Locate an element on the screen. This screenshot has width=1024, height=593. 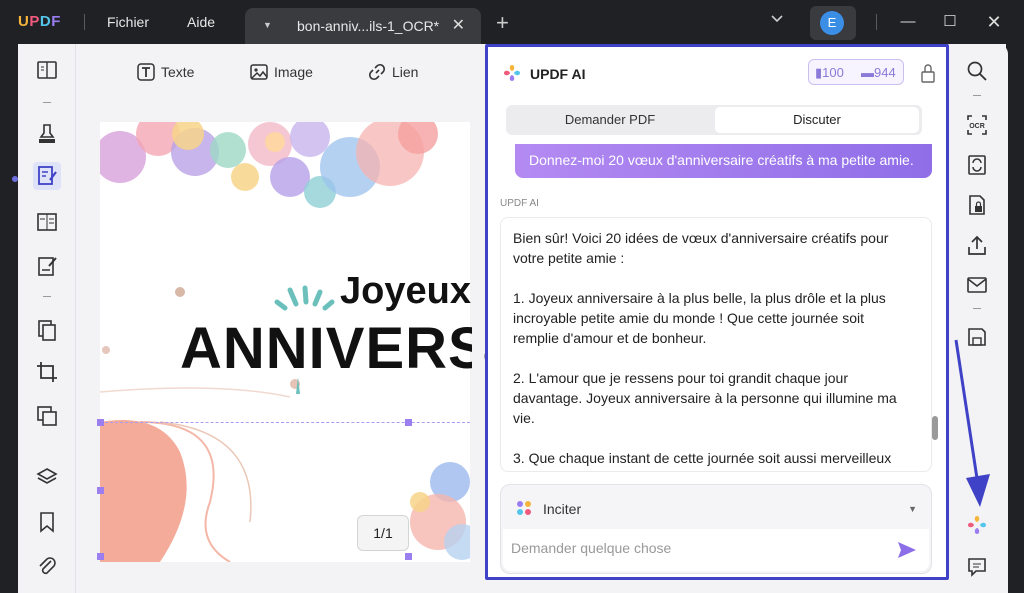
greeting-joyeux: Joyeux is located at coordinates (405, 291).